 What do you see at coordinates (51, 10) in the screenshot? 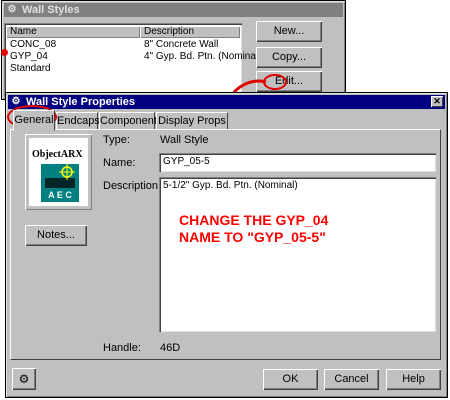
I see `wall-styles-title: Wall Styles` at bounding box center [51, 10].